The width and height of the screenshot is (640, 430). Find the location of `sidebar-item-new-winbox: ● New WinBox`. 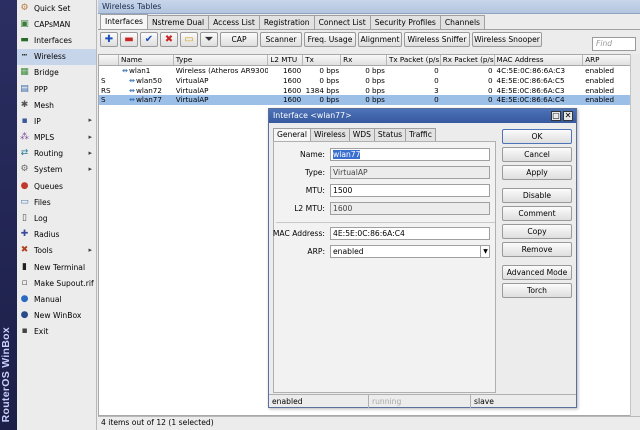

sidebar-item-new-winbox: ● New WinBox is located at coordinates (56, 316).